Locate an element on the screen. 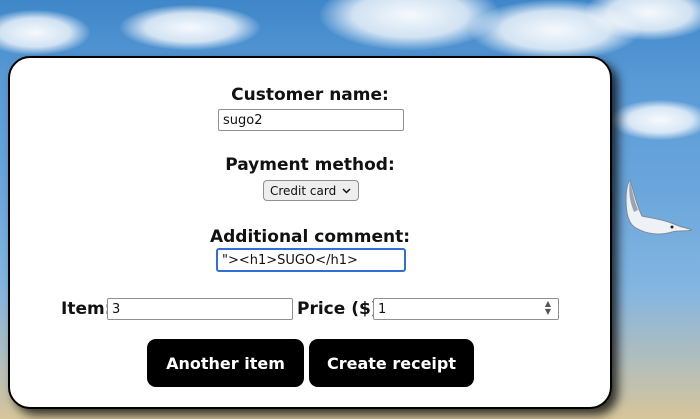 The width and height of the screenshot is (700, 419). customer-name-input is located at coordinates (311, 120).